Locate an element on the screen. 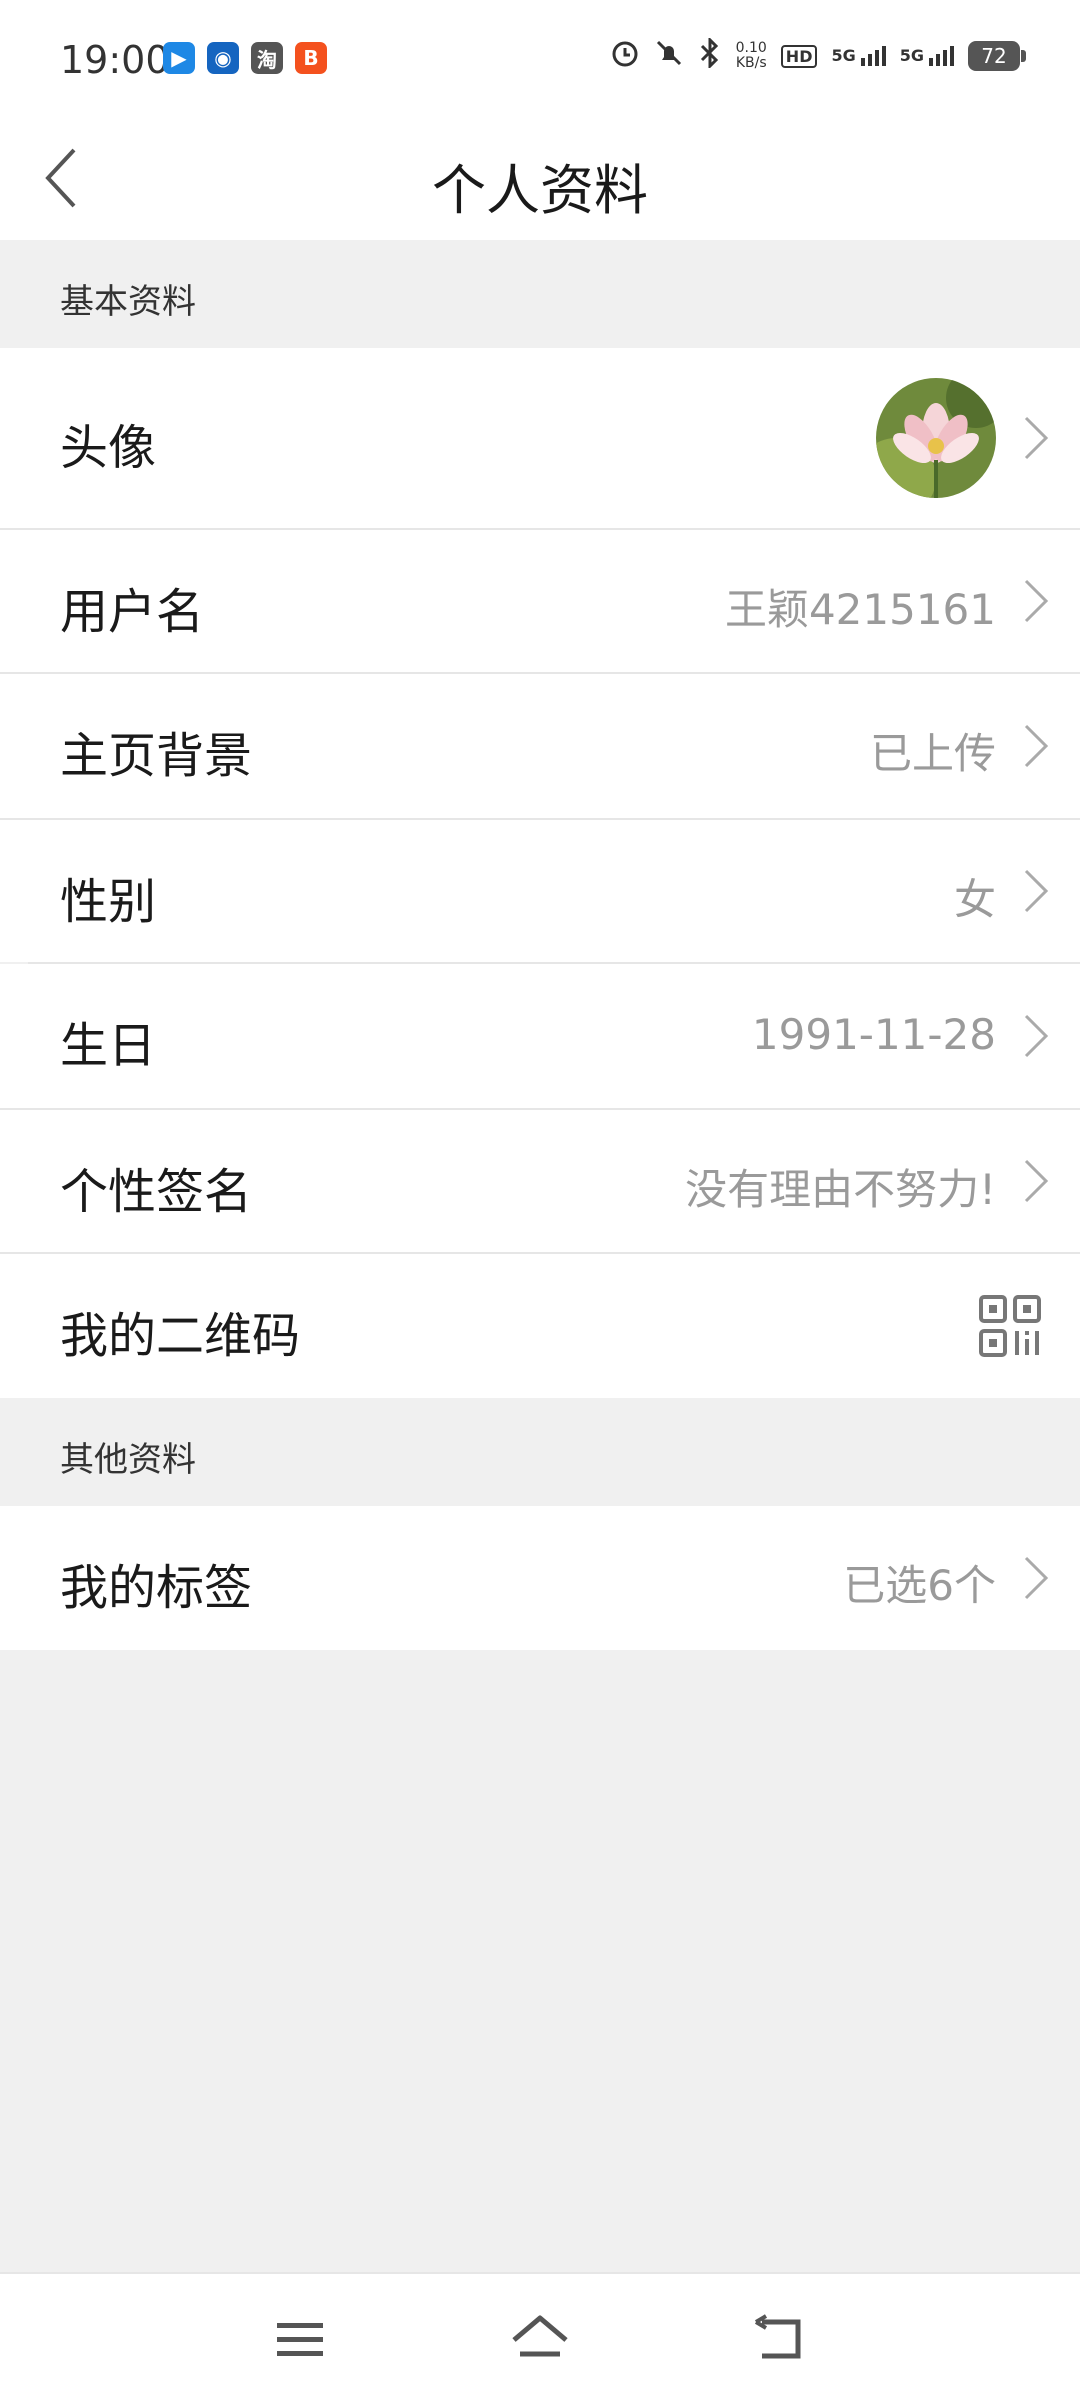  signal-icon-2: 5G is located at coordinates (927, 56).